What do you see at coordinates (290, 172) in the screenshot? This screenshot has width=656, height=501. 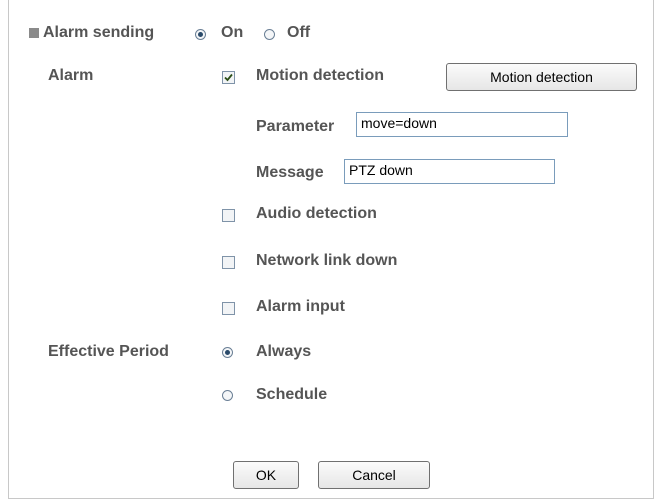 I see `message-label: Message` at bounding box center [290, 172].